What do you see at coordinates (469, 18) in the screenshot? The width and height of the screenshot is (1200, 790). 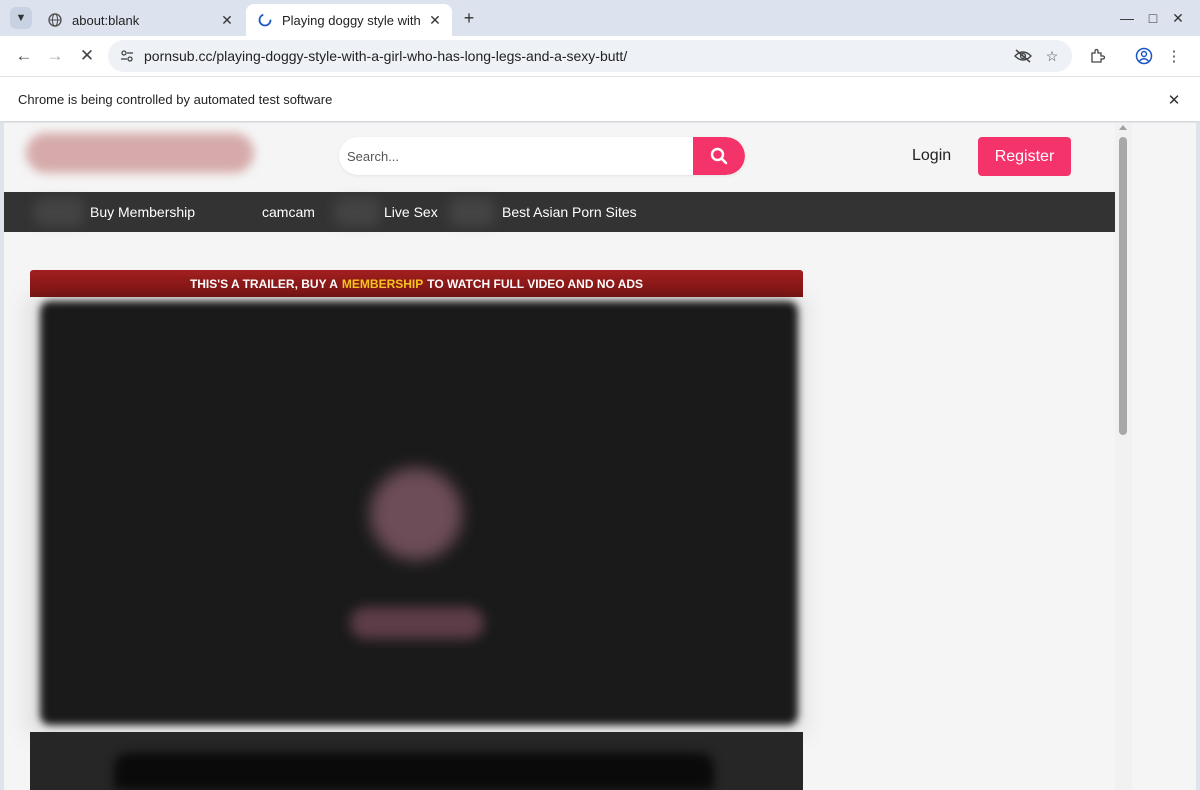 I see `new-tab-button: +` at bounding box center [469, 18].